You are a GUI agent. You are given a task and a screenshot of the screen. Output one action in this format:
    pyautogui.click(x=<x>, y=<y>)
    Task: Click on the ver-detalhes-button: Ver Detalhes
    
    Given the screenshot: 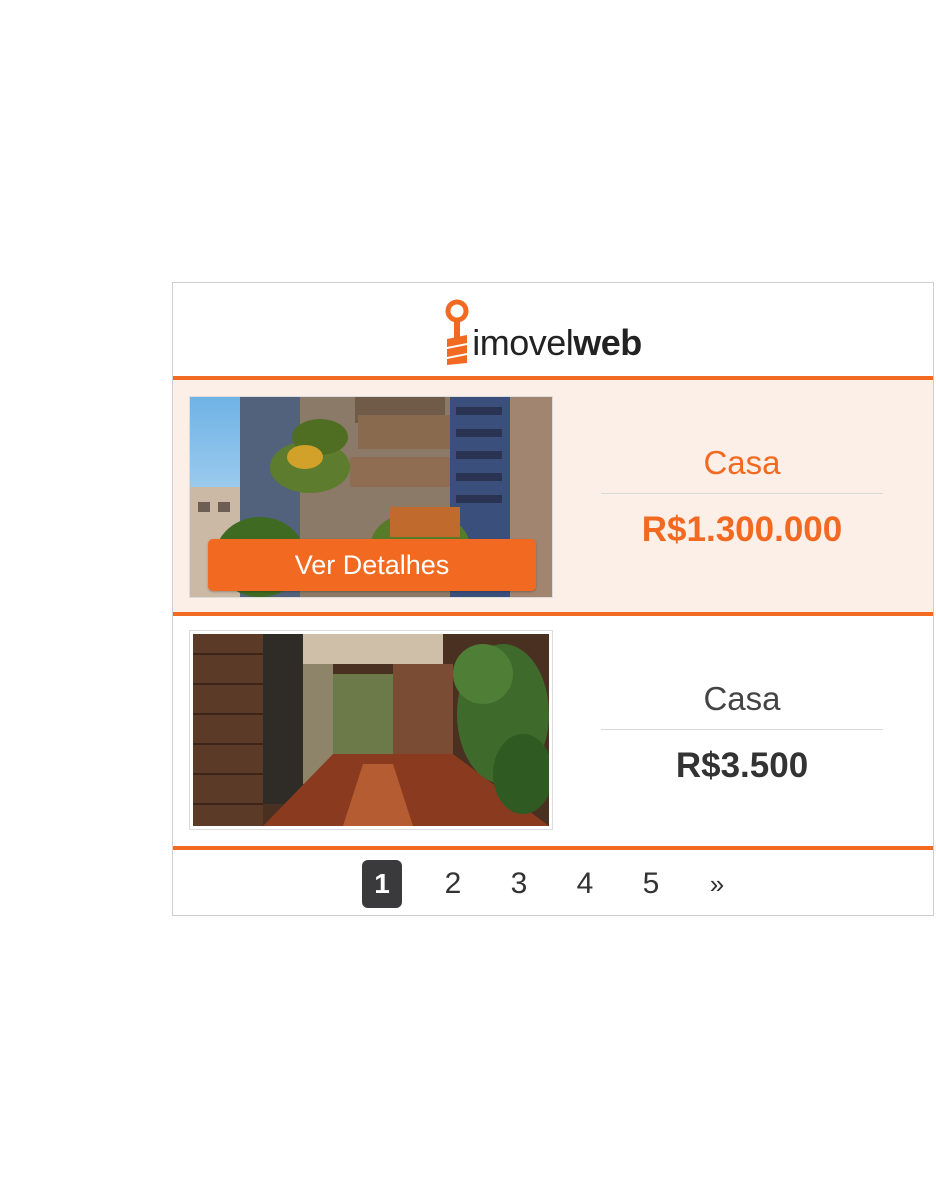 What is the action you would take?
    pyautogui.click(x=372, y=565)
    